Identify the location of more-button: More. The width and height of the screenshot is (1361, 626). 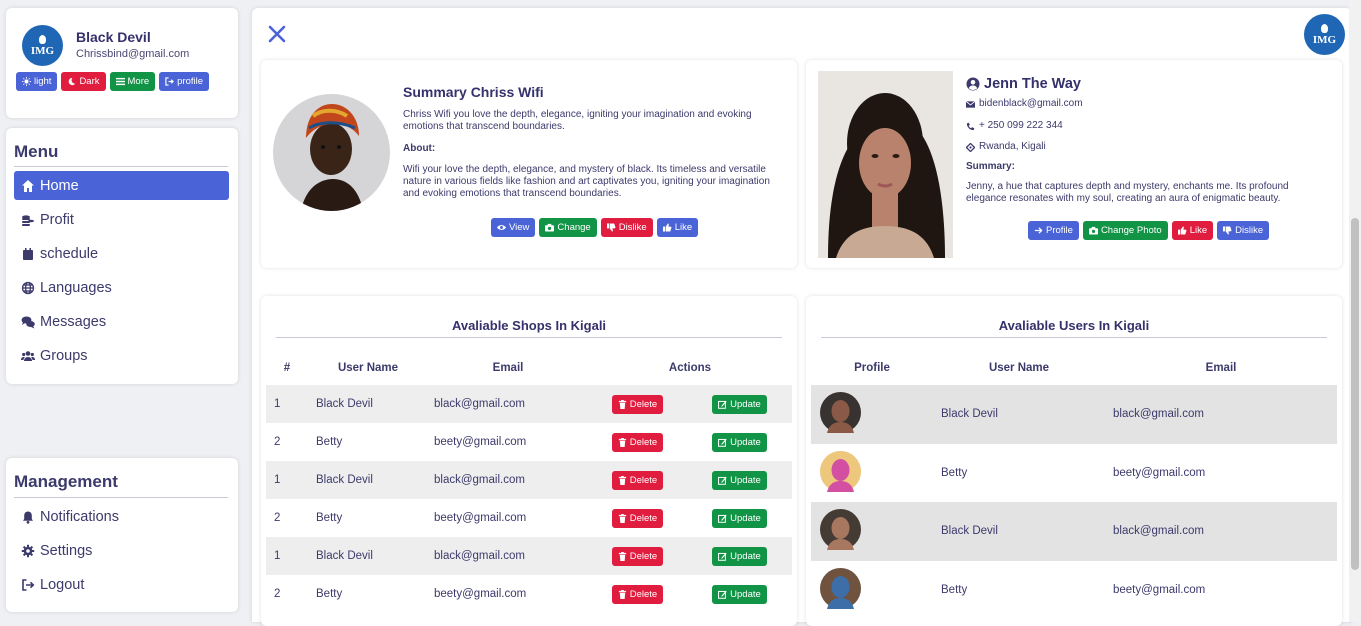
(132, 81).